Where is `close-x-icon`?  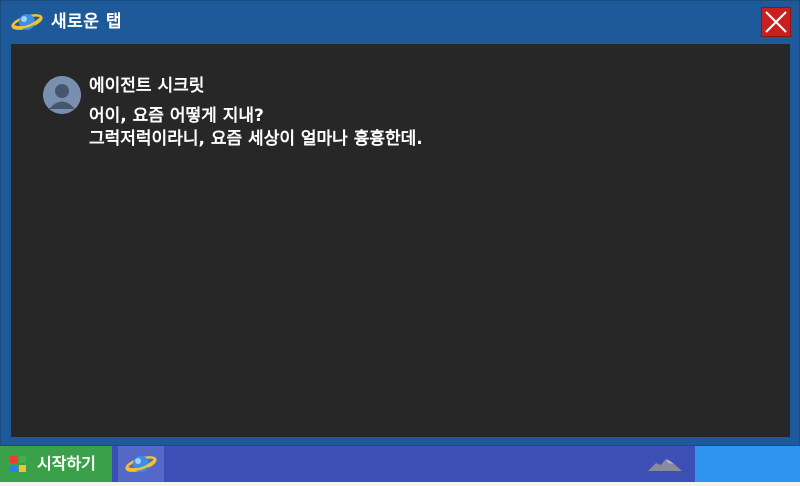
close-x-icon is located at coordinates (776, 22).